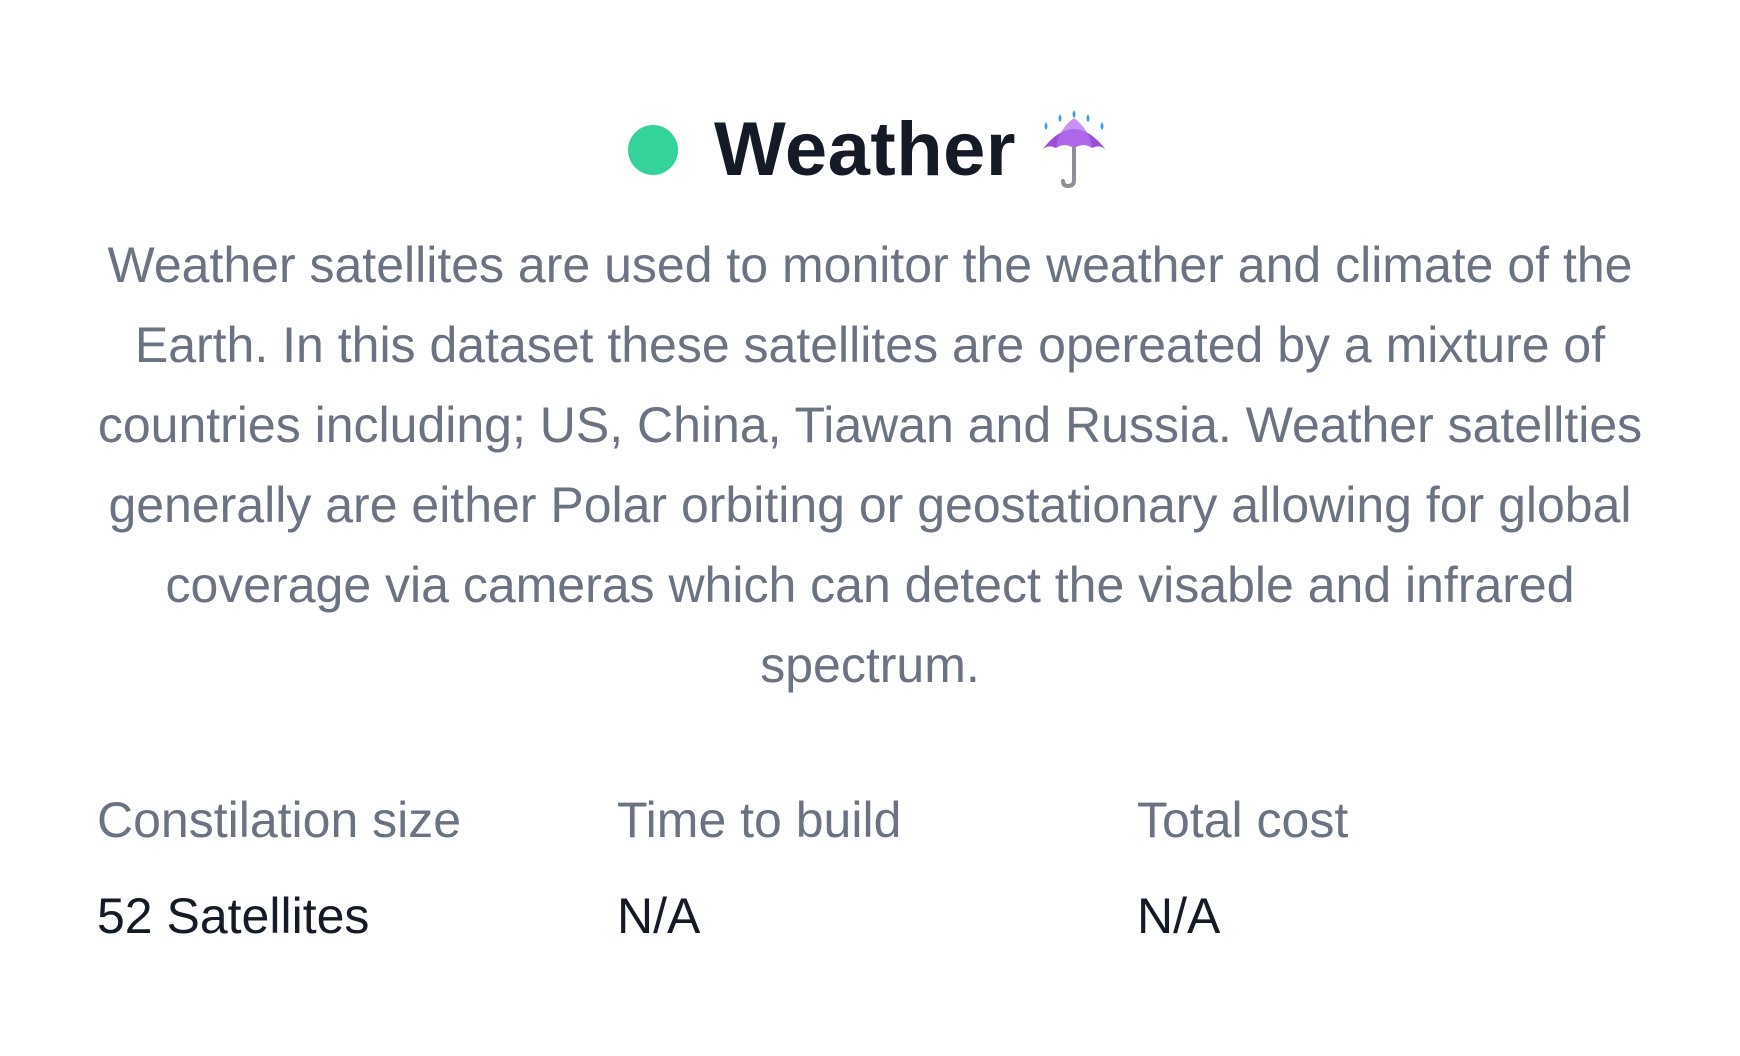 The width and height of the screenshot is (1740, 1056). Describe the element at coordinates (867, 868) in the screenshot. I see `stat-time-to-build: Time to build N/A` at that location.